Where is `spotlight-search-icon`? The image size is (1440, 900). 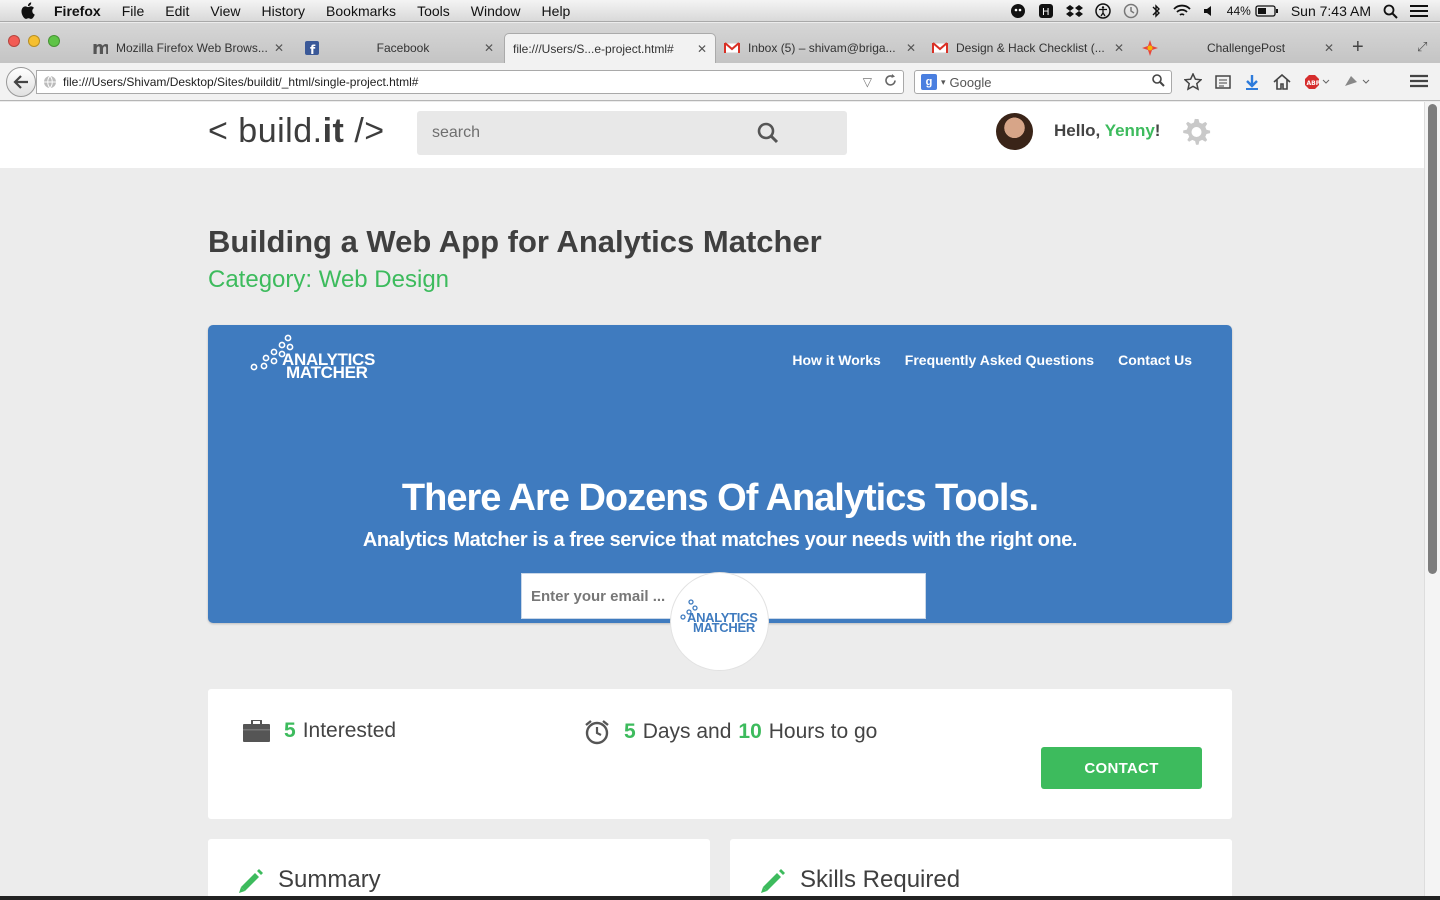 spotlight-search-icon is located at coordinates (1390, 11).